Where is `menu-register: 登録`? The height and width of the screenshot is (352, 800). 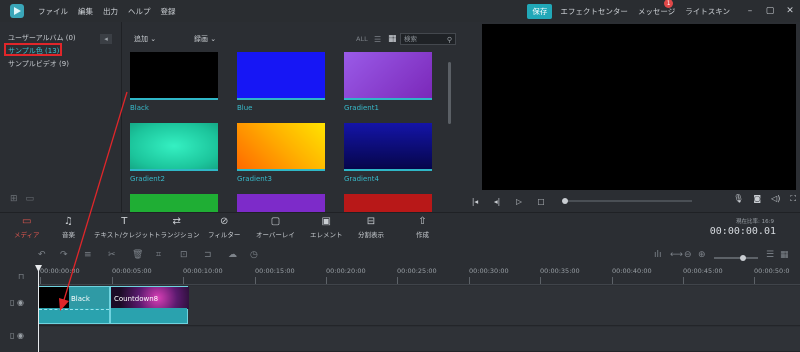
menu-register: 登録 is located at coordinates (168, 11).